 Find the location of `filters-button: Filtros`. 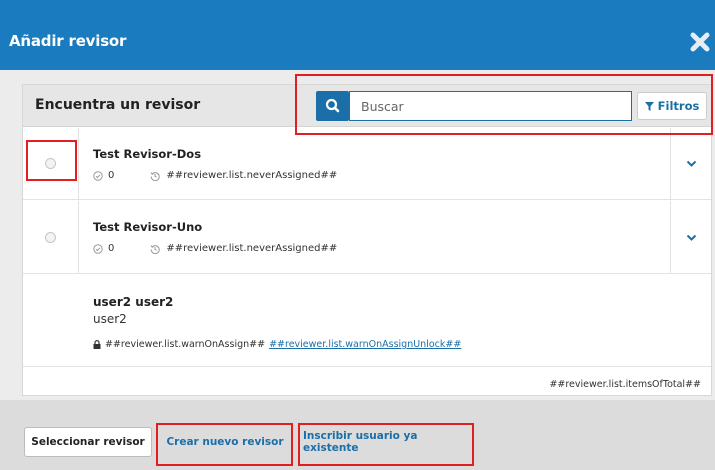

filters-button: Filtros is located at coordinates (672, 106).